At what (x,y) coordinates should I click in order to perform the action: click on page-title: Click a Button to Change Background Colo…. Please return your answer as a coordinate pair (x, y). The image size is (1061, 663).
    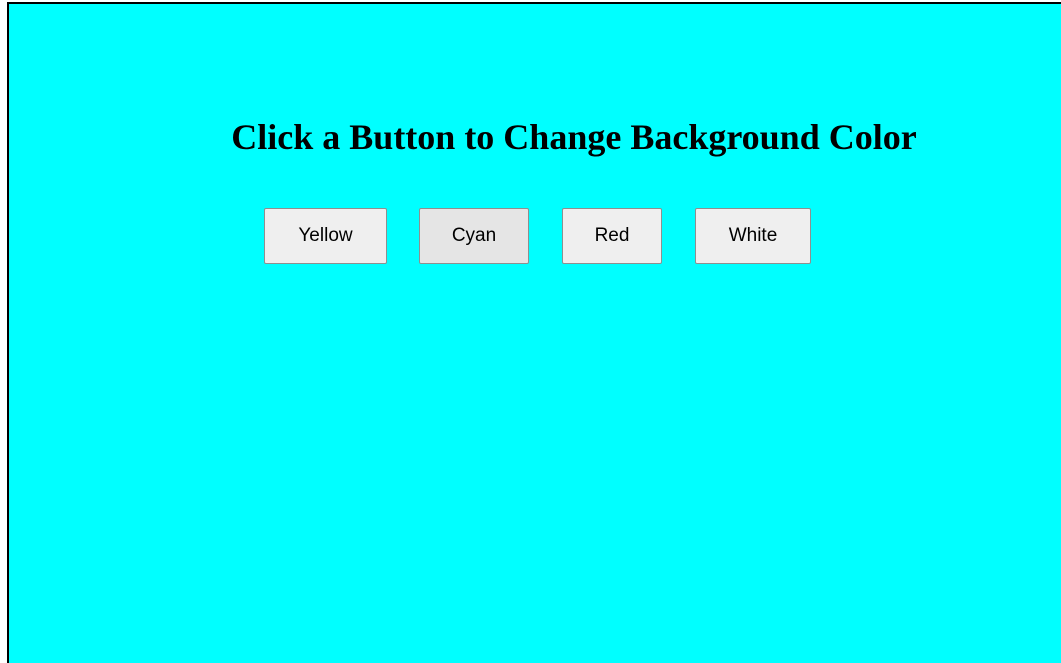
    Looking at the image, I should click on (574, 137).